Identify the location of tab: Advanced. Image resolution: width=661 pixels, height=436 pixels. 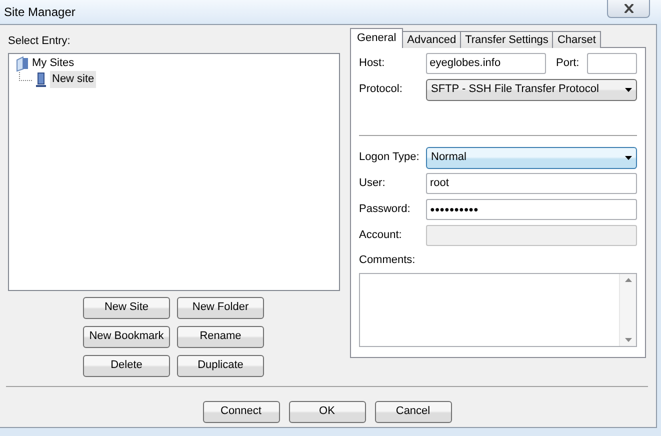
(432, 39).